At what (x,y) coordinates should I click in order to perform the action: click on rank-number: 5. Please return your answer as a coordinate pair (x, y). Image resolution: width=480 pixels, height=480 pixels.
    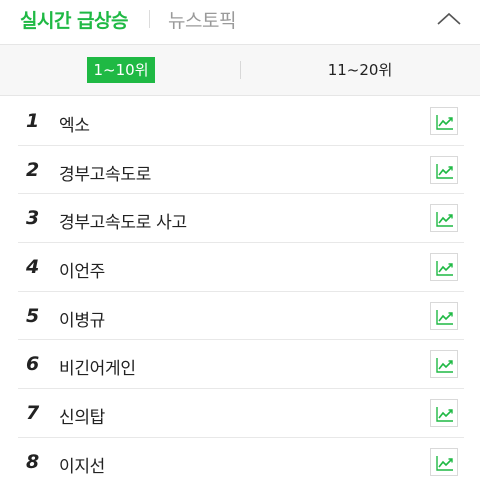
    Looking at the image, I should click on (33, 315).